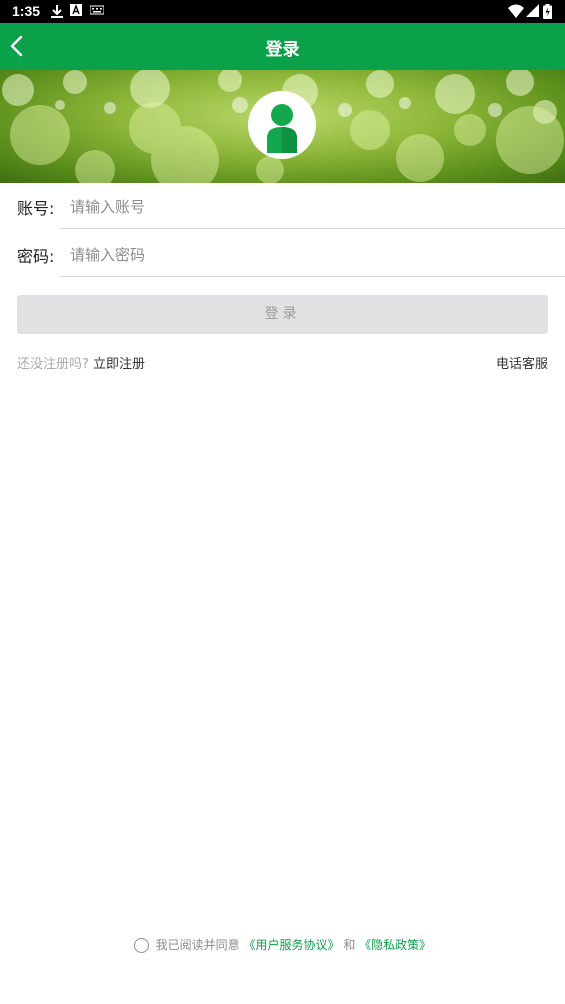 This screenshot has width=565, height=1004. What do you see at coordinates (36, 256) in the screenshot?
I see `password-label: 密码:` at bounding box center [36, 256].